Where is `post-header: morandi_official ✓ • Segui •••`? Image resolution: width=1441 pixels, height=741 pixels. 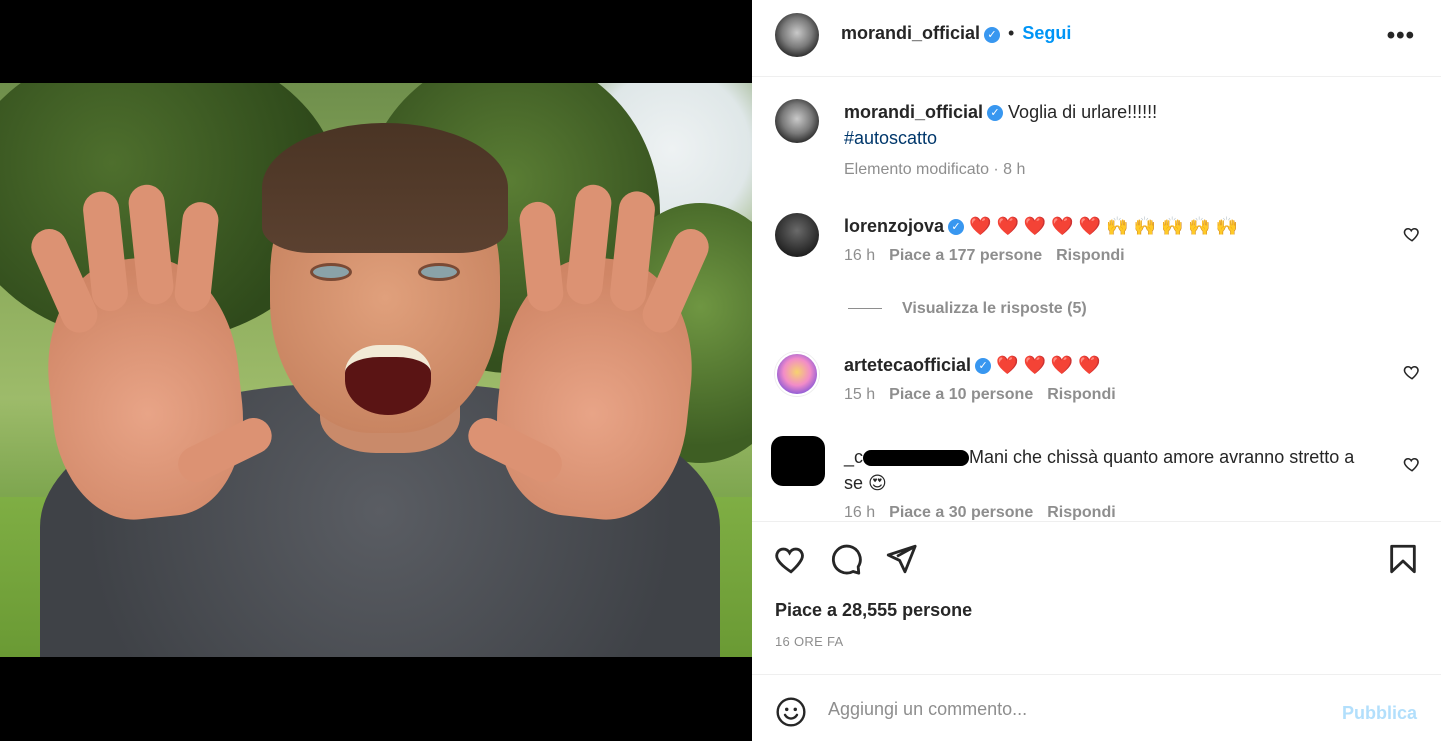 post-header: morandi_official ✓ • Segui ••• is located at coordinates (1096, 38).